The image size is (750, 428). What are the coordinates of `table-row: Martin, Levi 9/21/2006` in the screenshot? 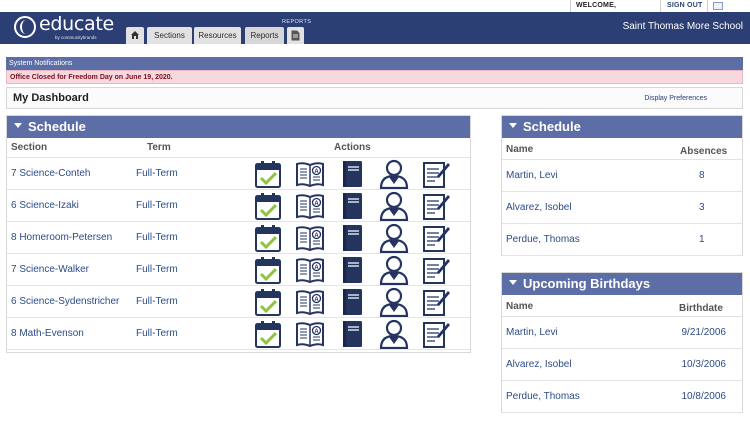 It's located at (622, 333).